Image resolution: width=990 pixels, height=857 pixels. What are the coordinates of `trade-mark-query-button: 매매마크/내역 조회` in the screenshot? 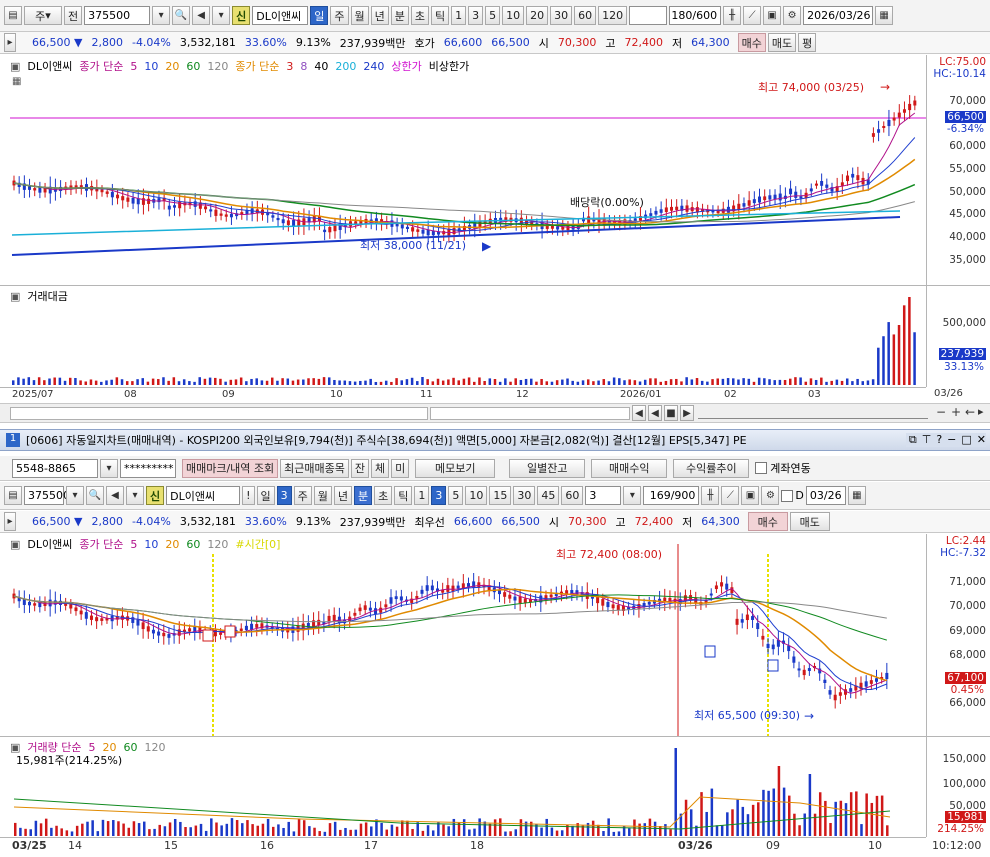 It's located at (230, 468).